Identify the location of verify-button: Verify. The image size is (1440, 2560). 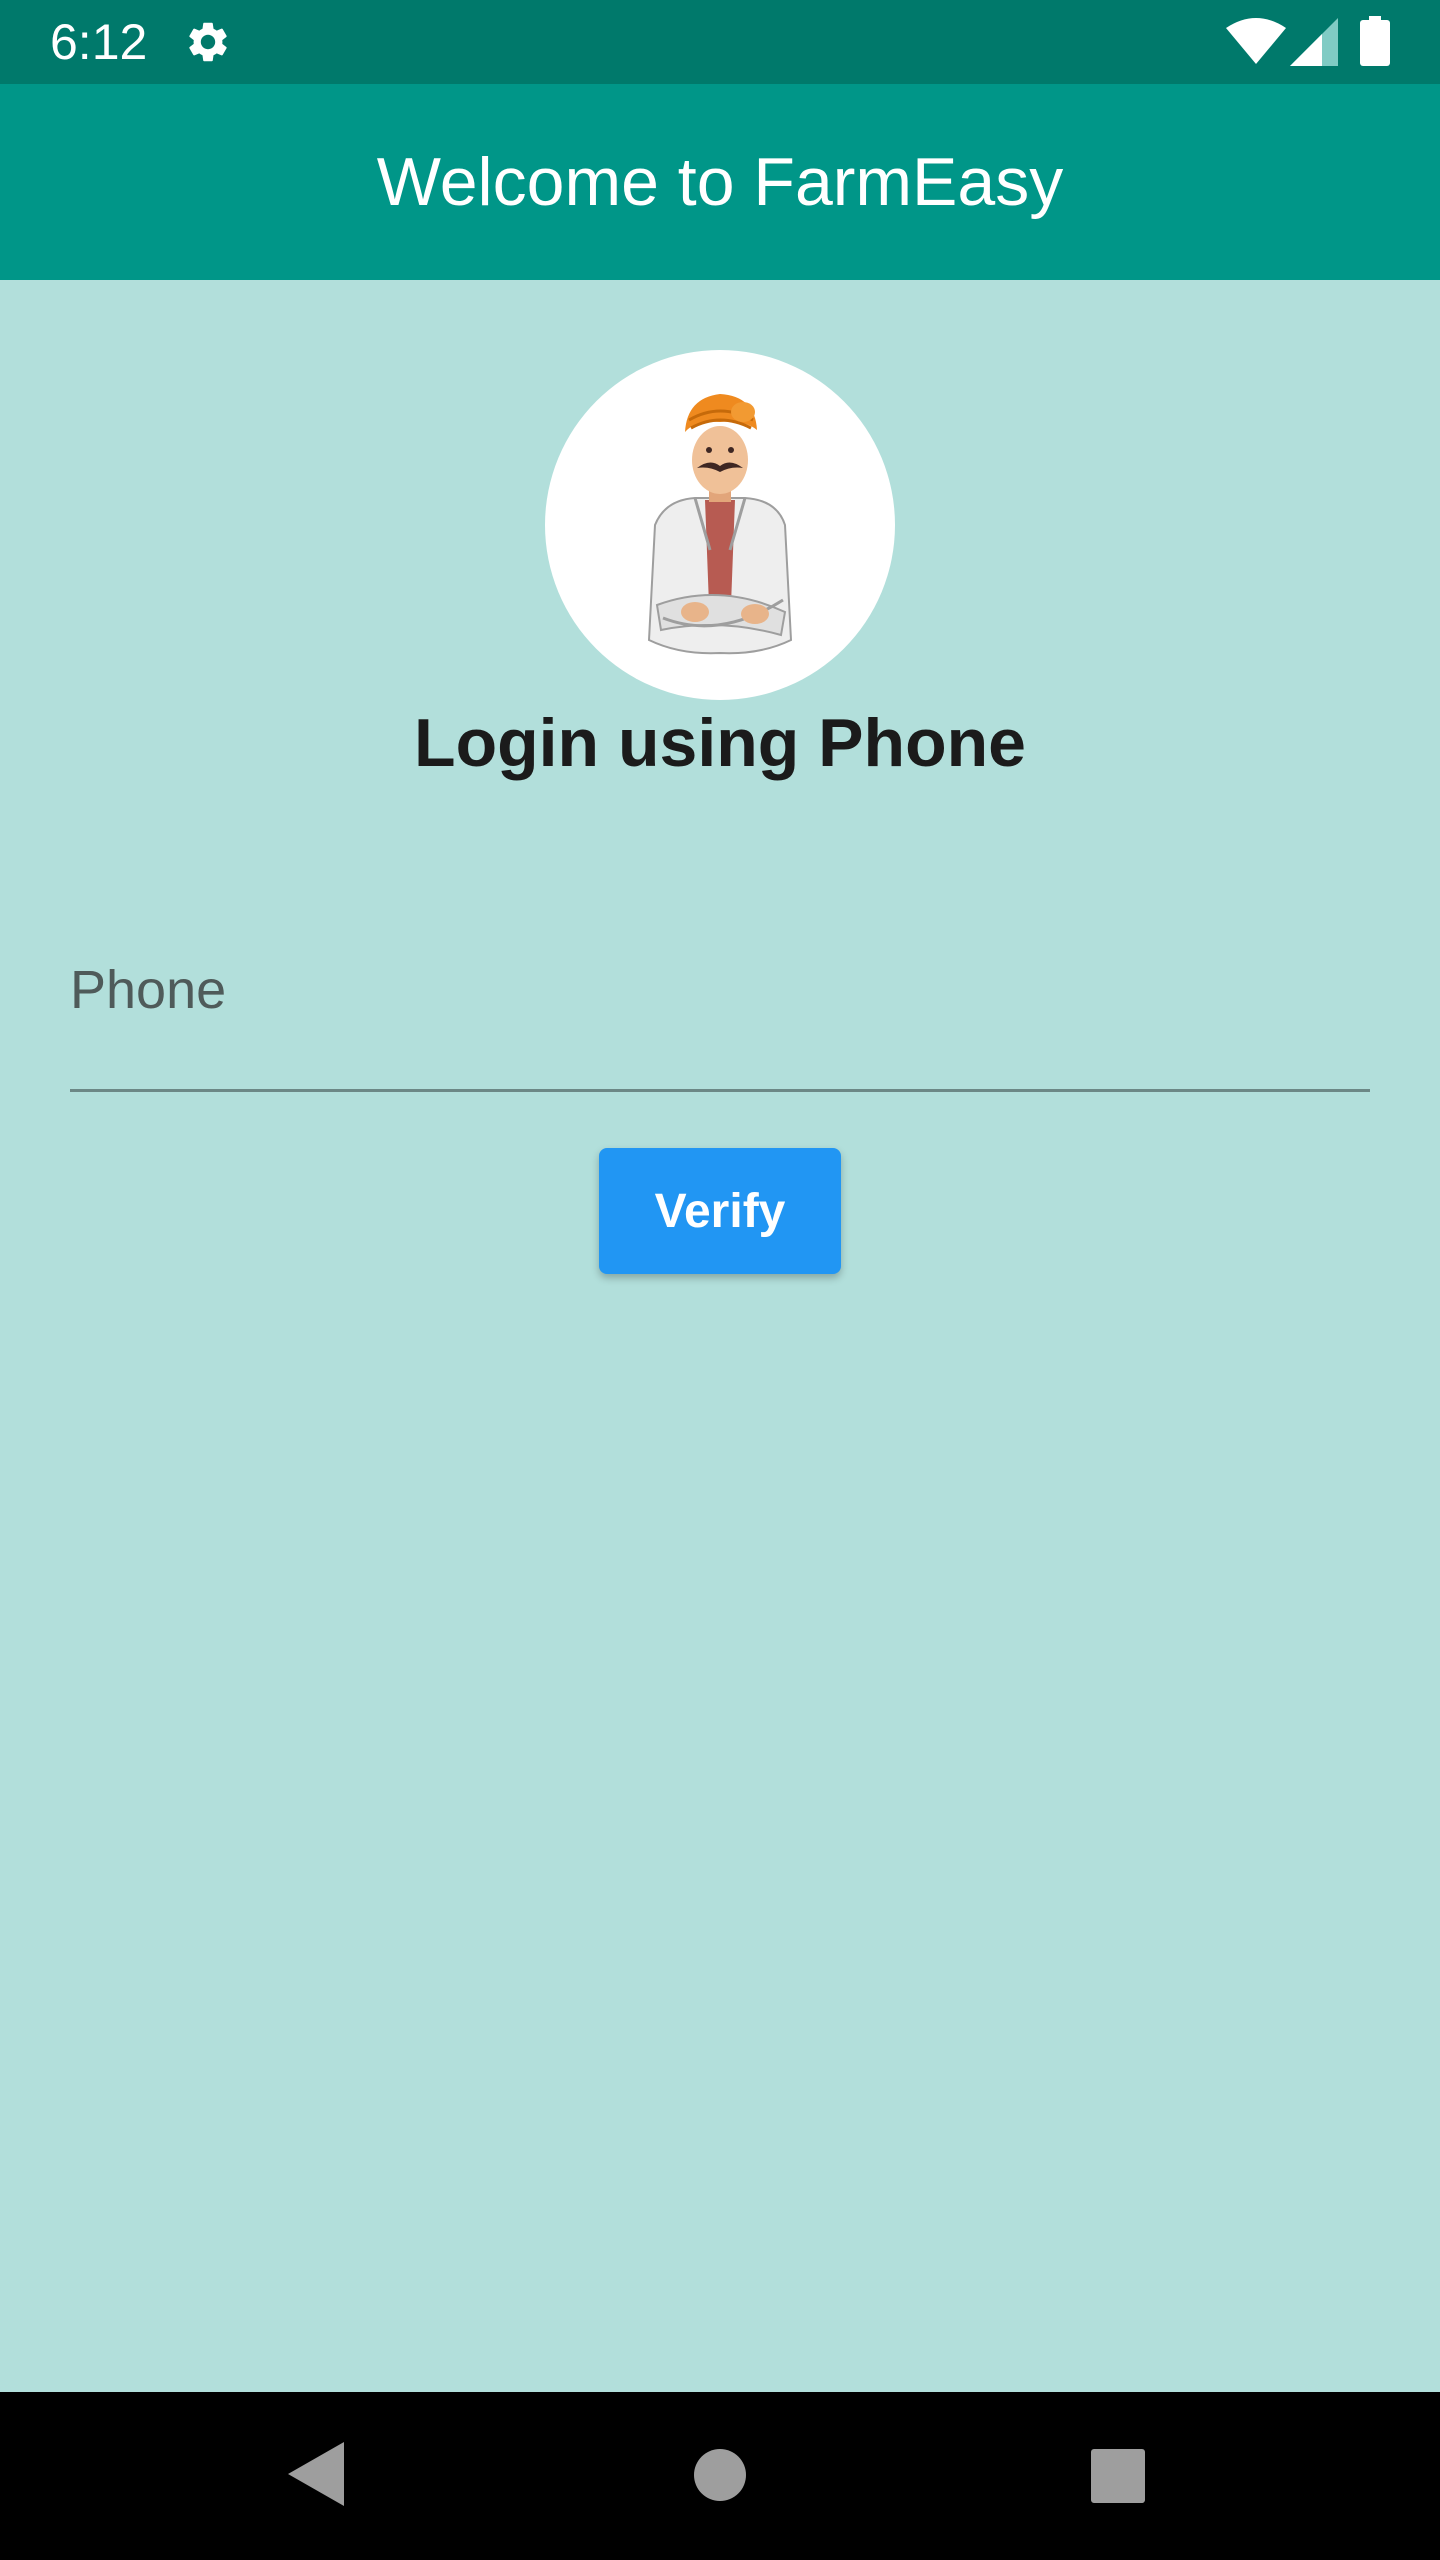
(720, 1211).